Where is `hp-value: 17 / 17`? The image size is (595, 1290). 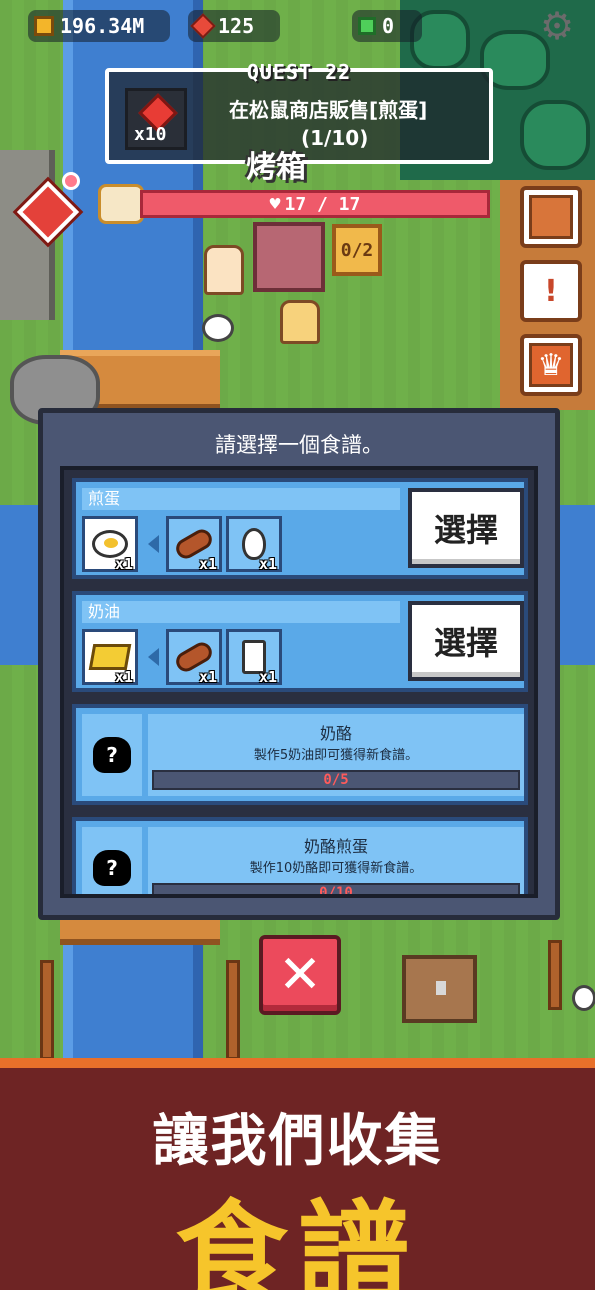 hp-value: 17 / 17 is located at coordinates (322, 204).